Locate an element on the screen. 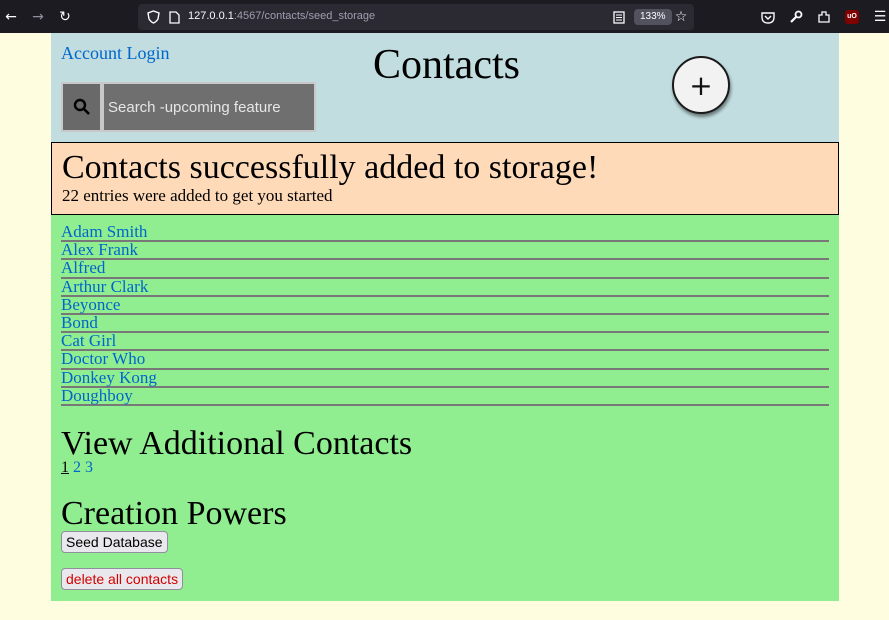 This screenshot has width=889, height=620. contact-link: Bond is located at coordinates (445, 324).